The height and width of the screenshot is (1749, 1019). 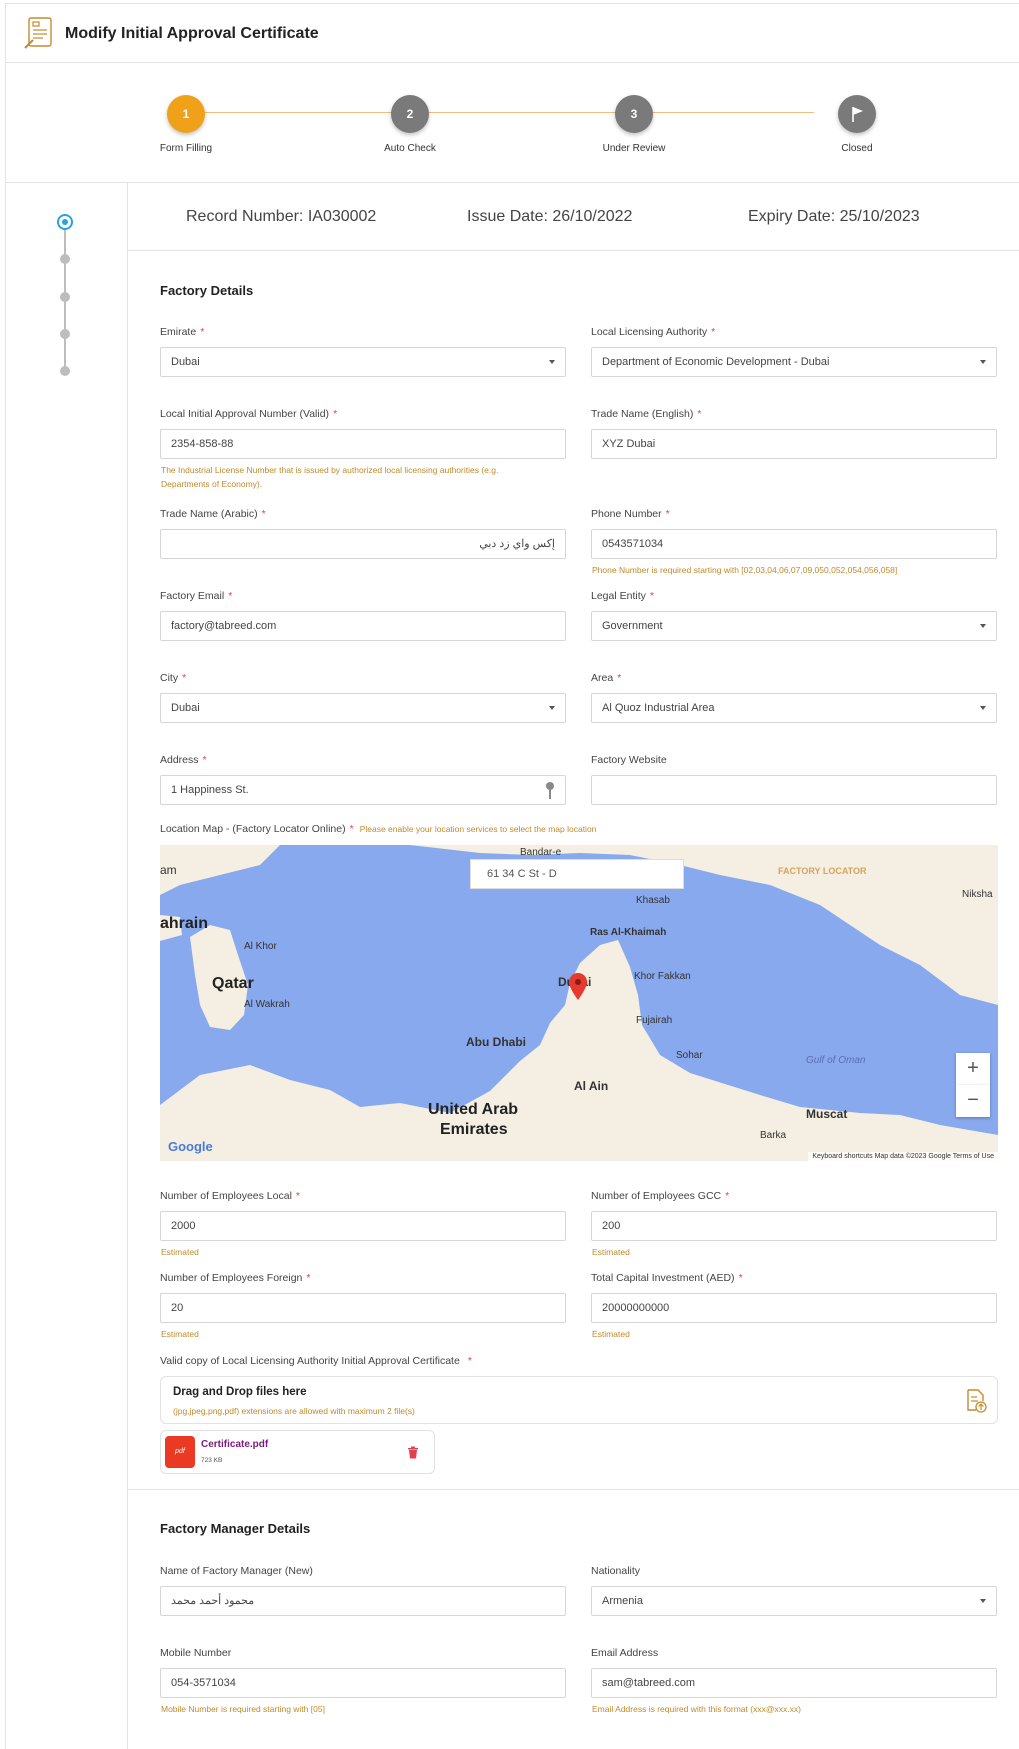 I want to click on manager-name-input: محمود أحمد محمد, so click(x=363, y=1601).